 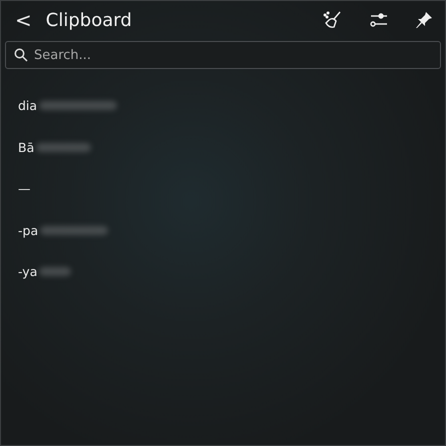 What do you see at coordinates (89, 20) in the screenshot?
I see `window-title: Clipboard` at bounding box center [89, 20].